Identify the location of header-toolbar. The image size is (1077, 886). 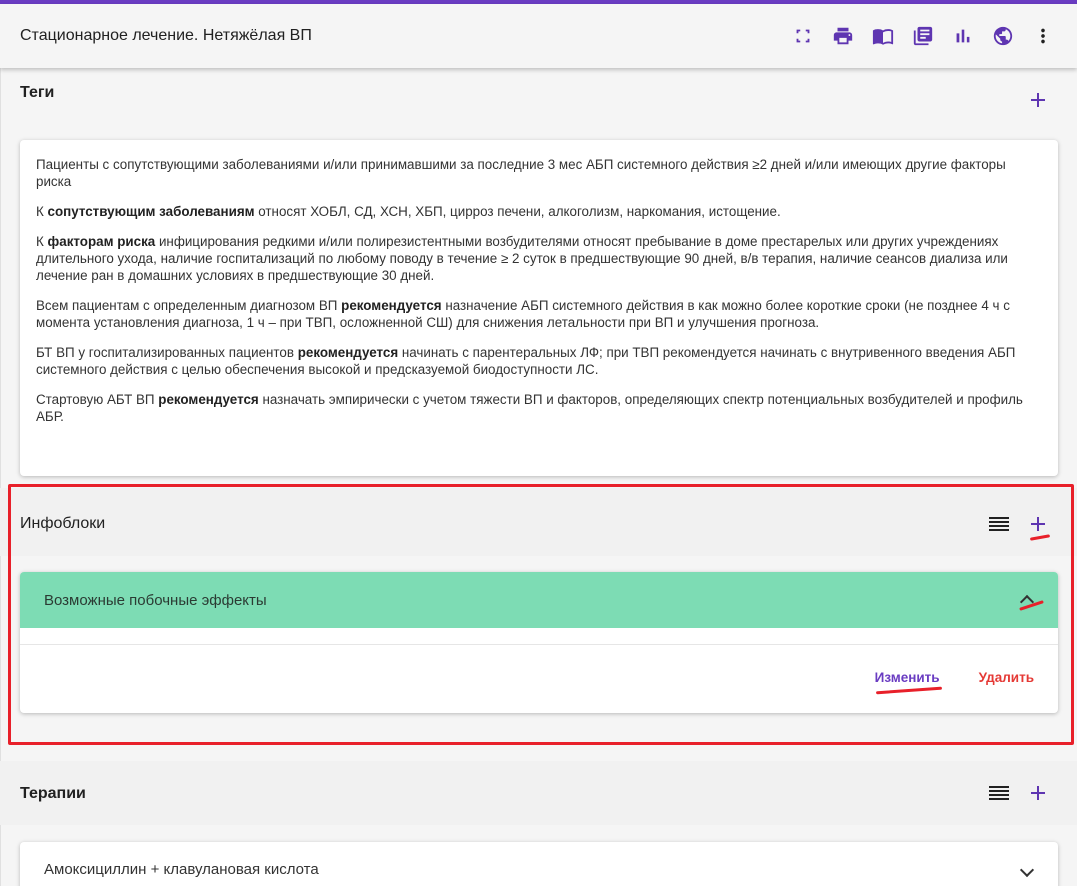
(915, 36).